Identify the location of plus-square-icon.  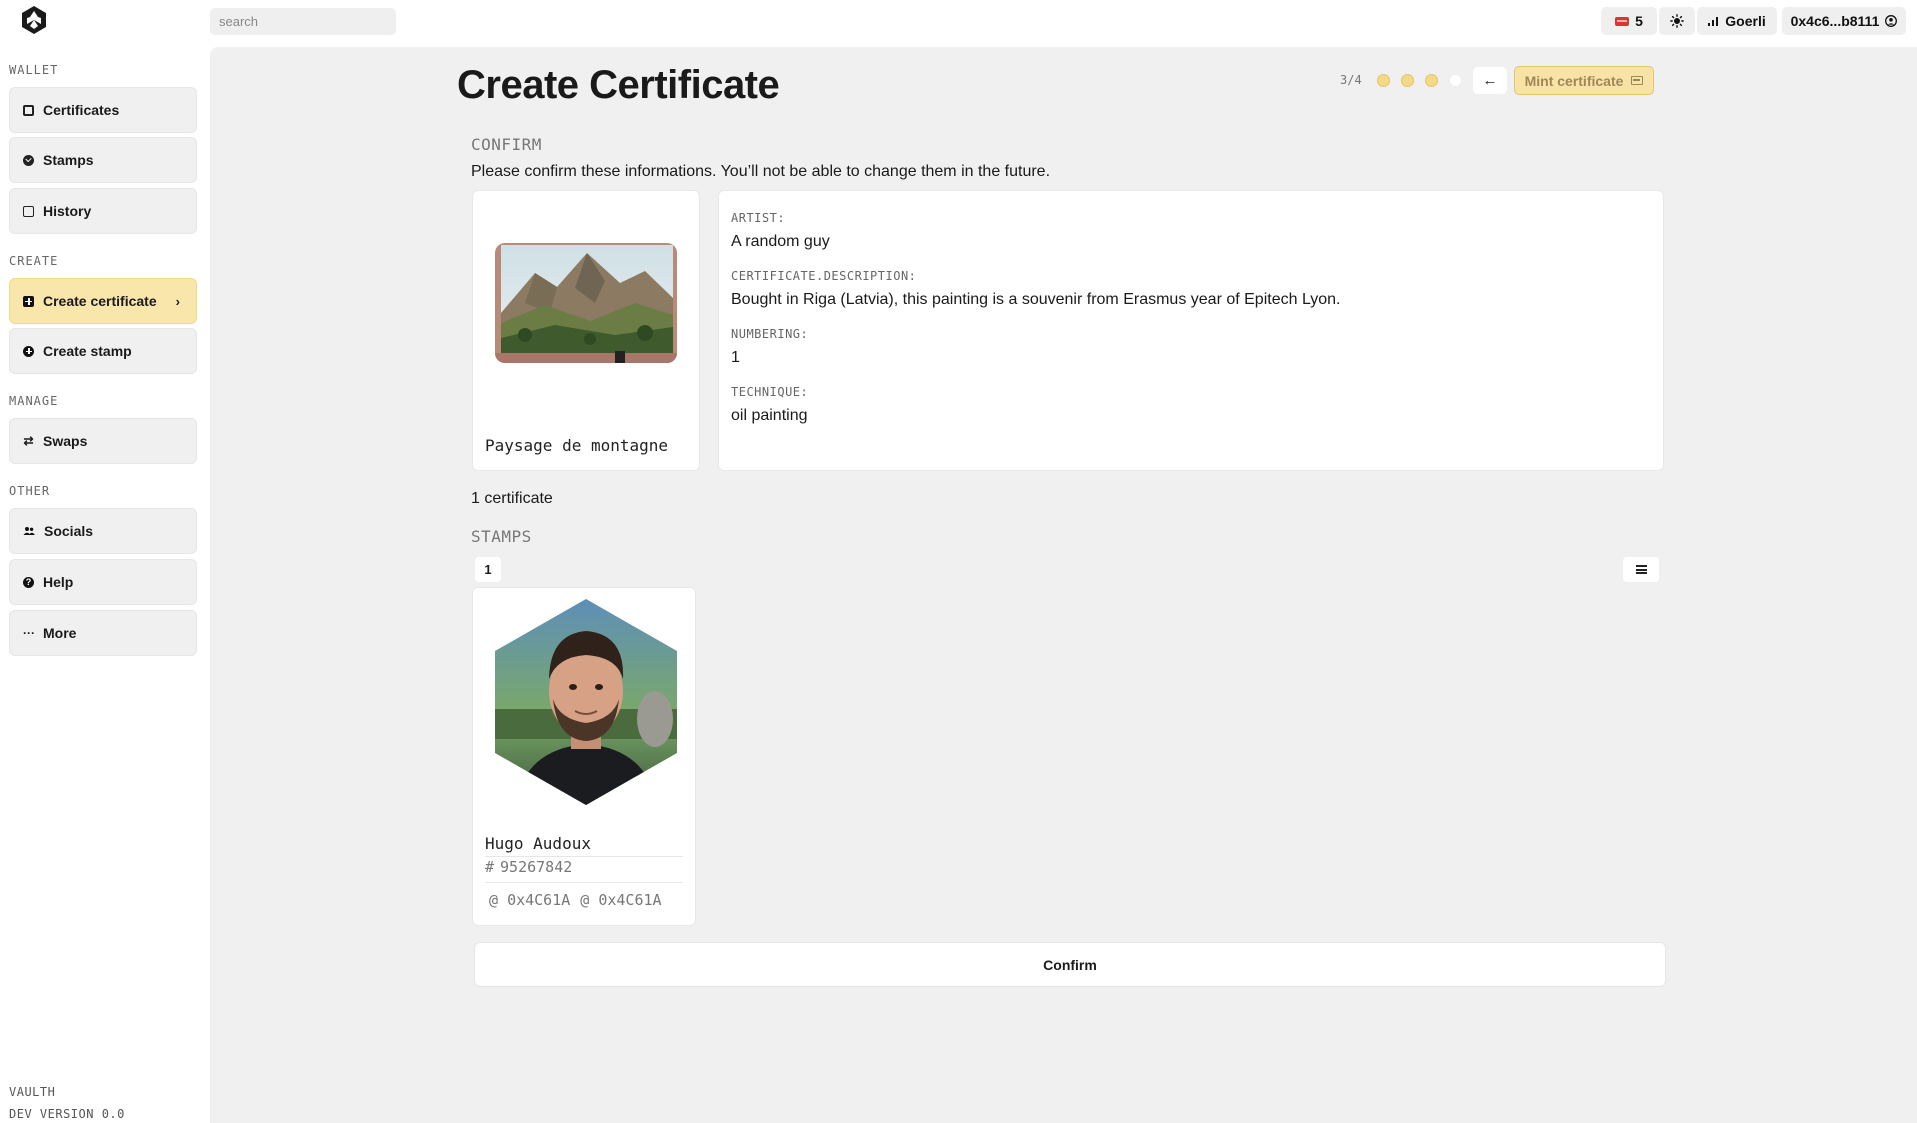
(28, 301).